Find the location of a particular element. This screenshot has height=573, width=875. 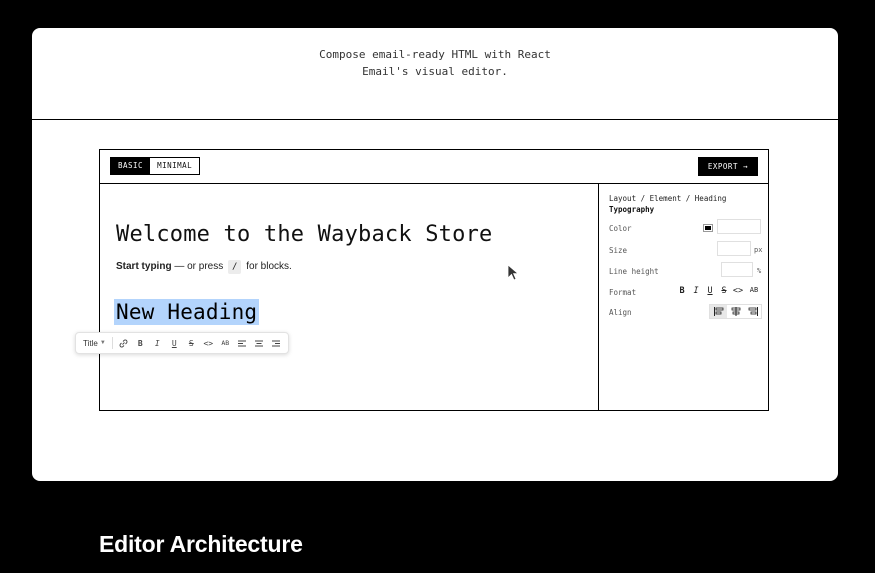

color-swatch is located at coordinates (708, 228).